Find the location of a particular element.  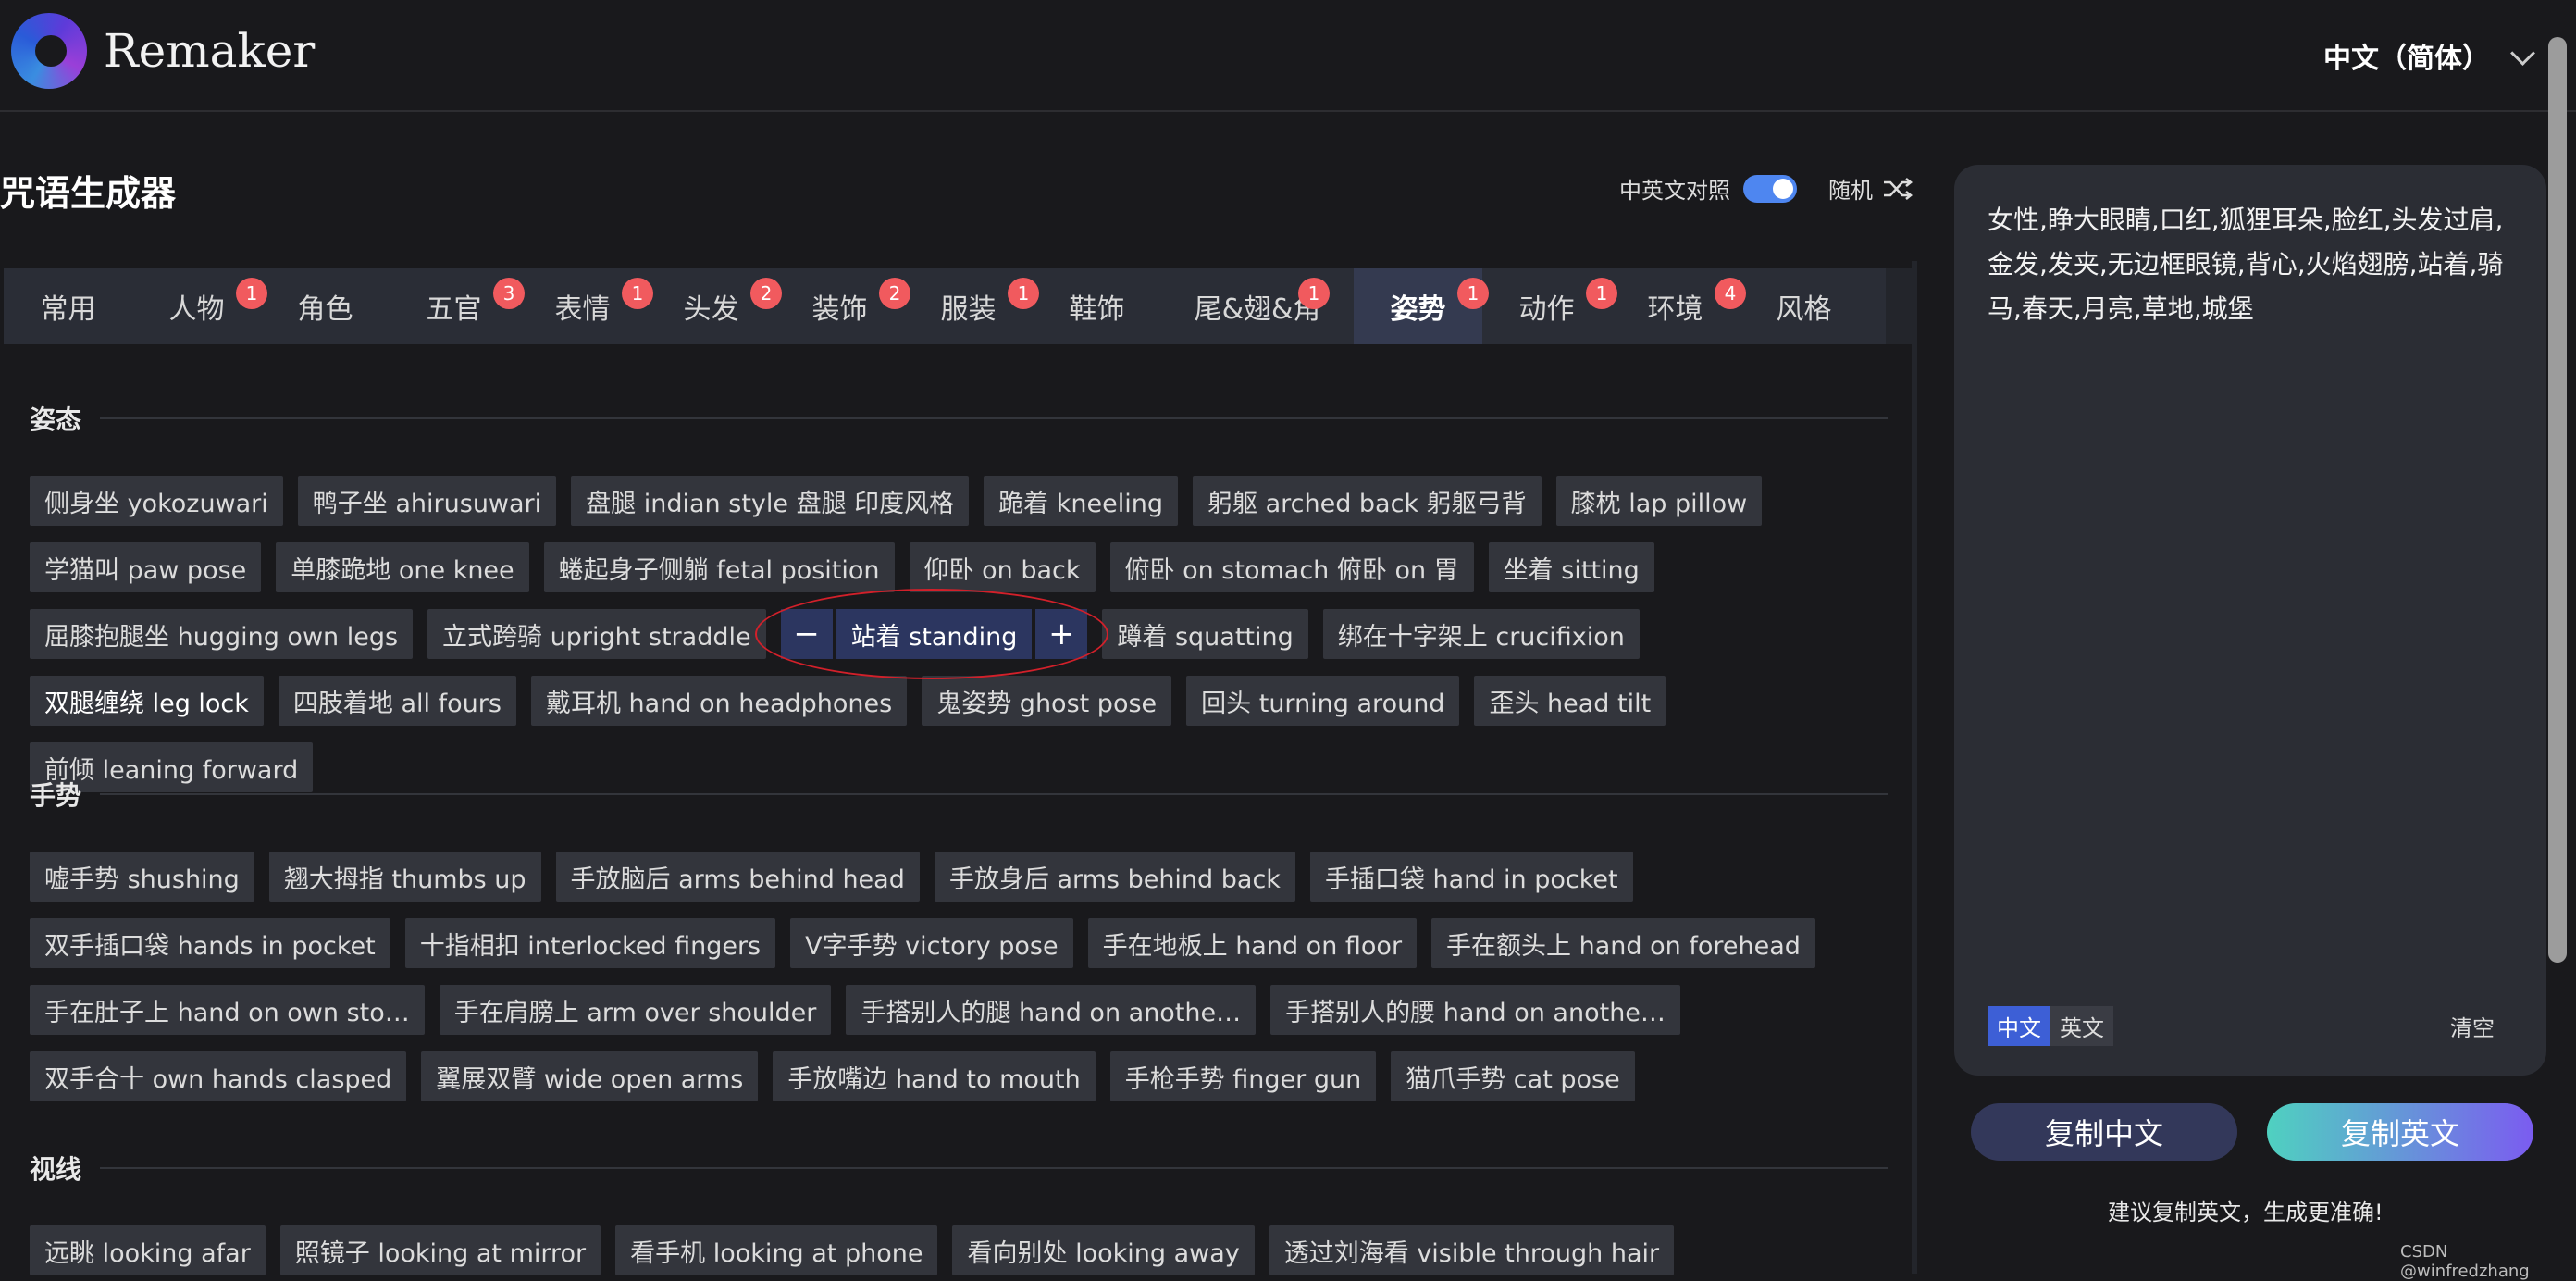

tag-chip: 透过刘海看 visible through hair is located at coordinates (1472, 1250).